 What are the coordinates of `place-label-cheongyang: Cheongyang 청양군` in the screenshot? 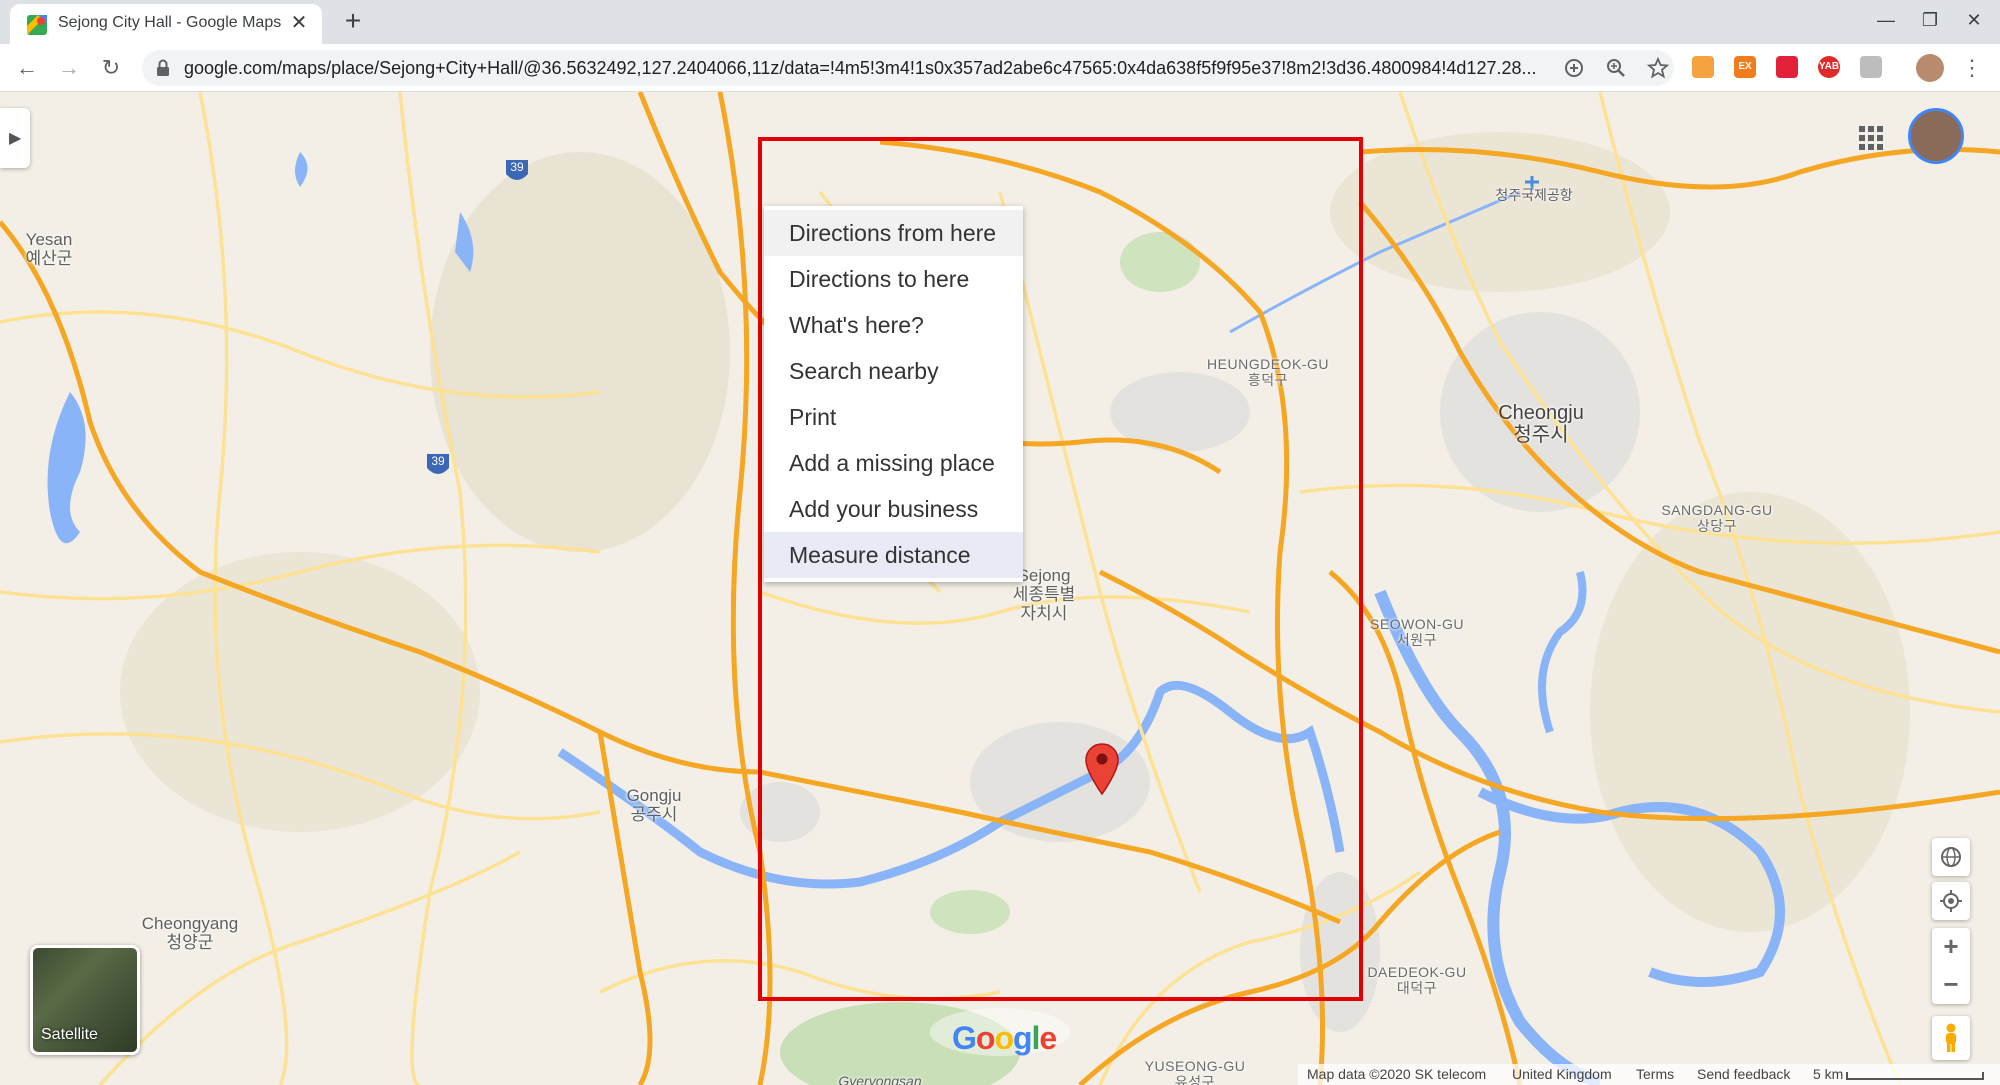 It's located at (190, 933).